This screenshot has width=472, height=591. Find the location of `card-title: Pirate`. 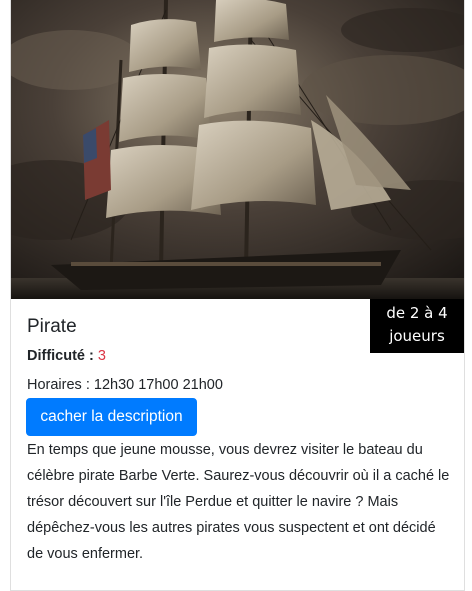

card-title: Pirate is located at coordinates (52, 326).